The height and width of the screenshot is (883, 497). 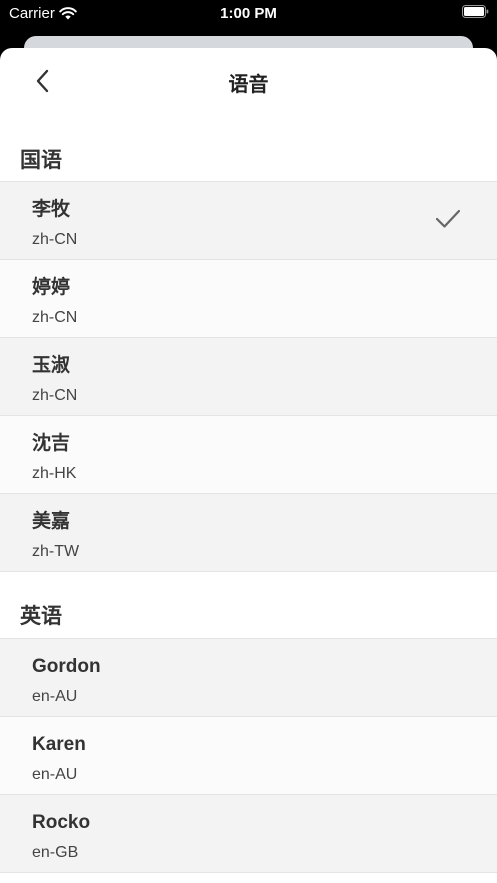 What do you see at coordinates (248, 834) in the screenshot?
I see `voice-row: Rocko en-GB` at bounding box center [248, 834].